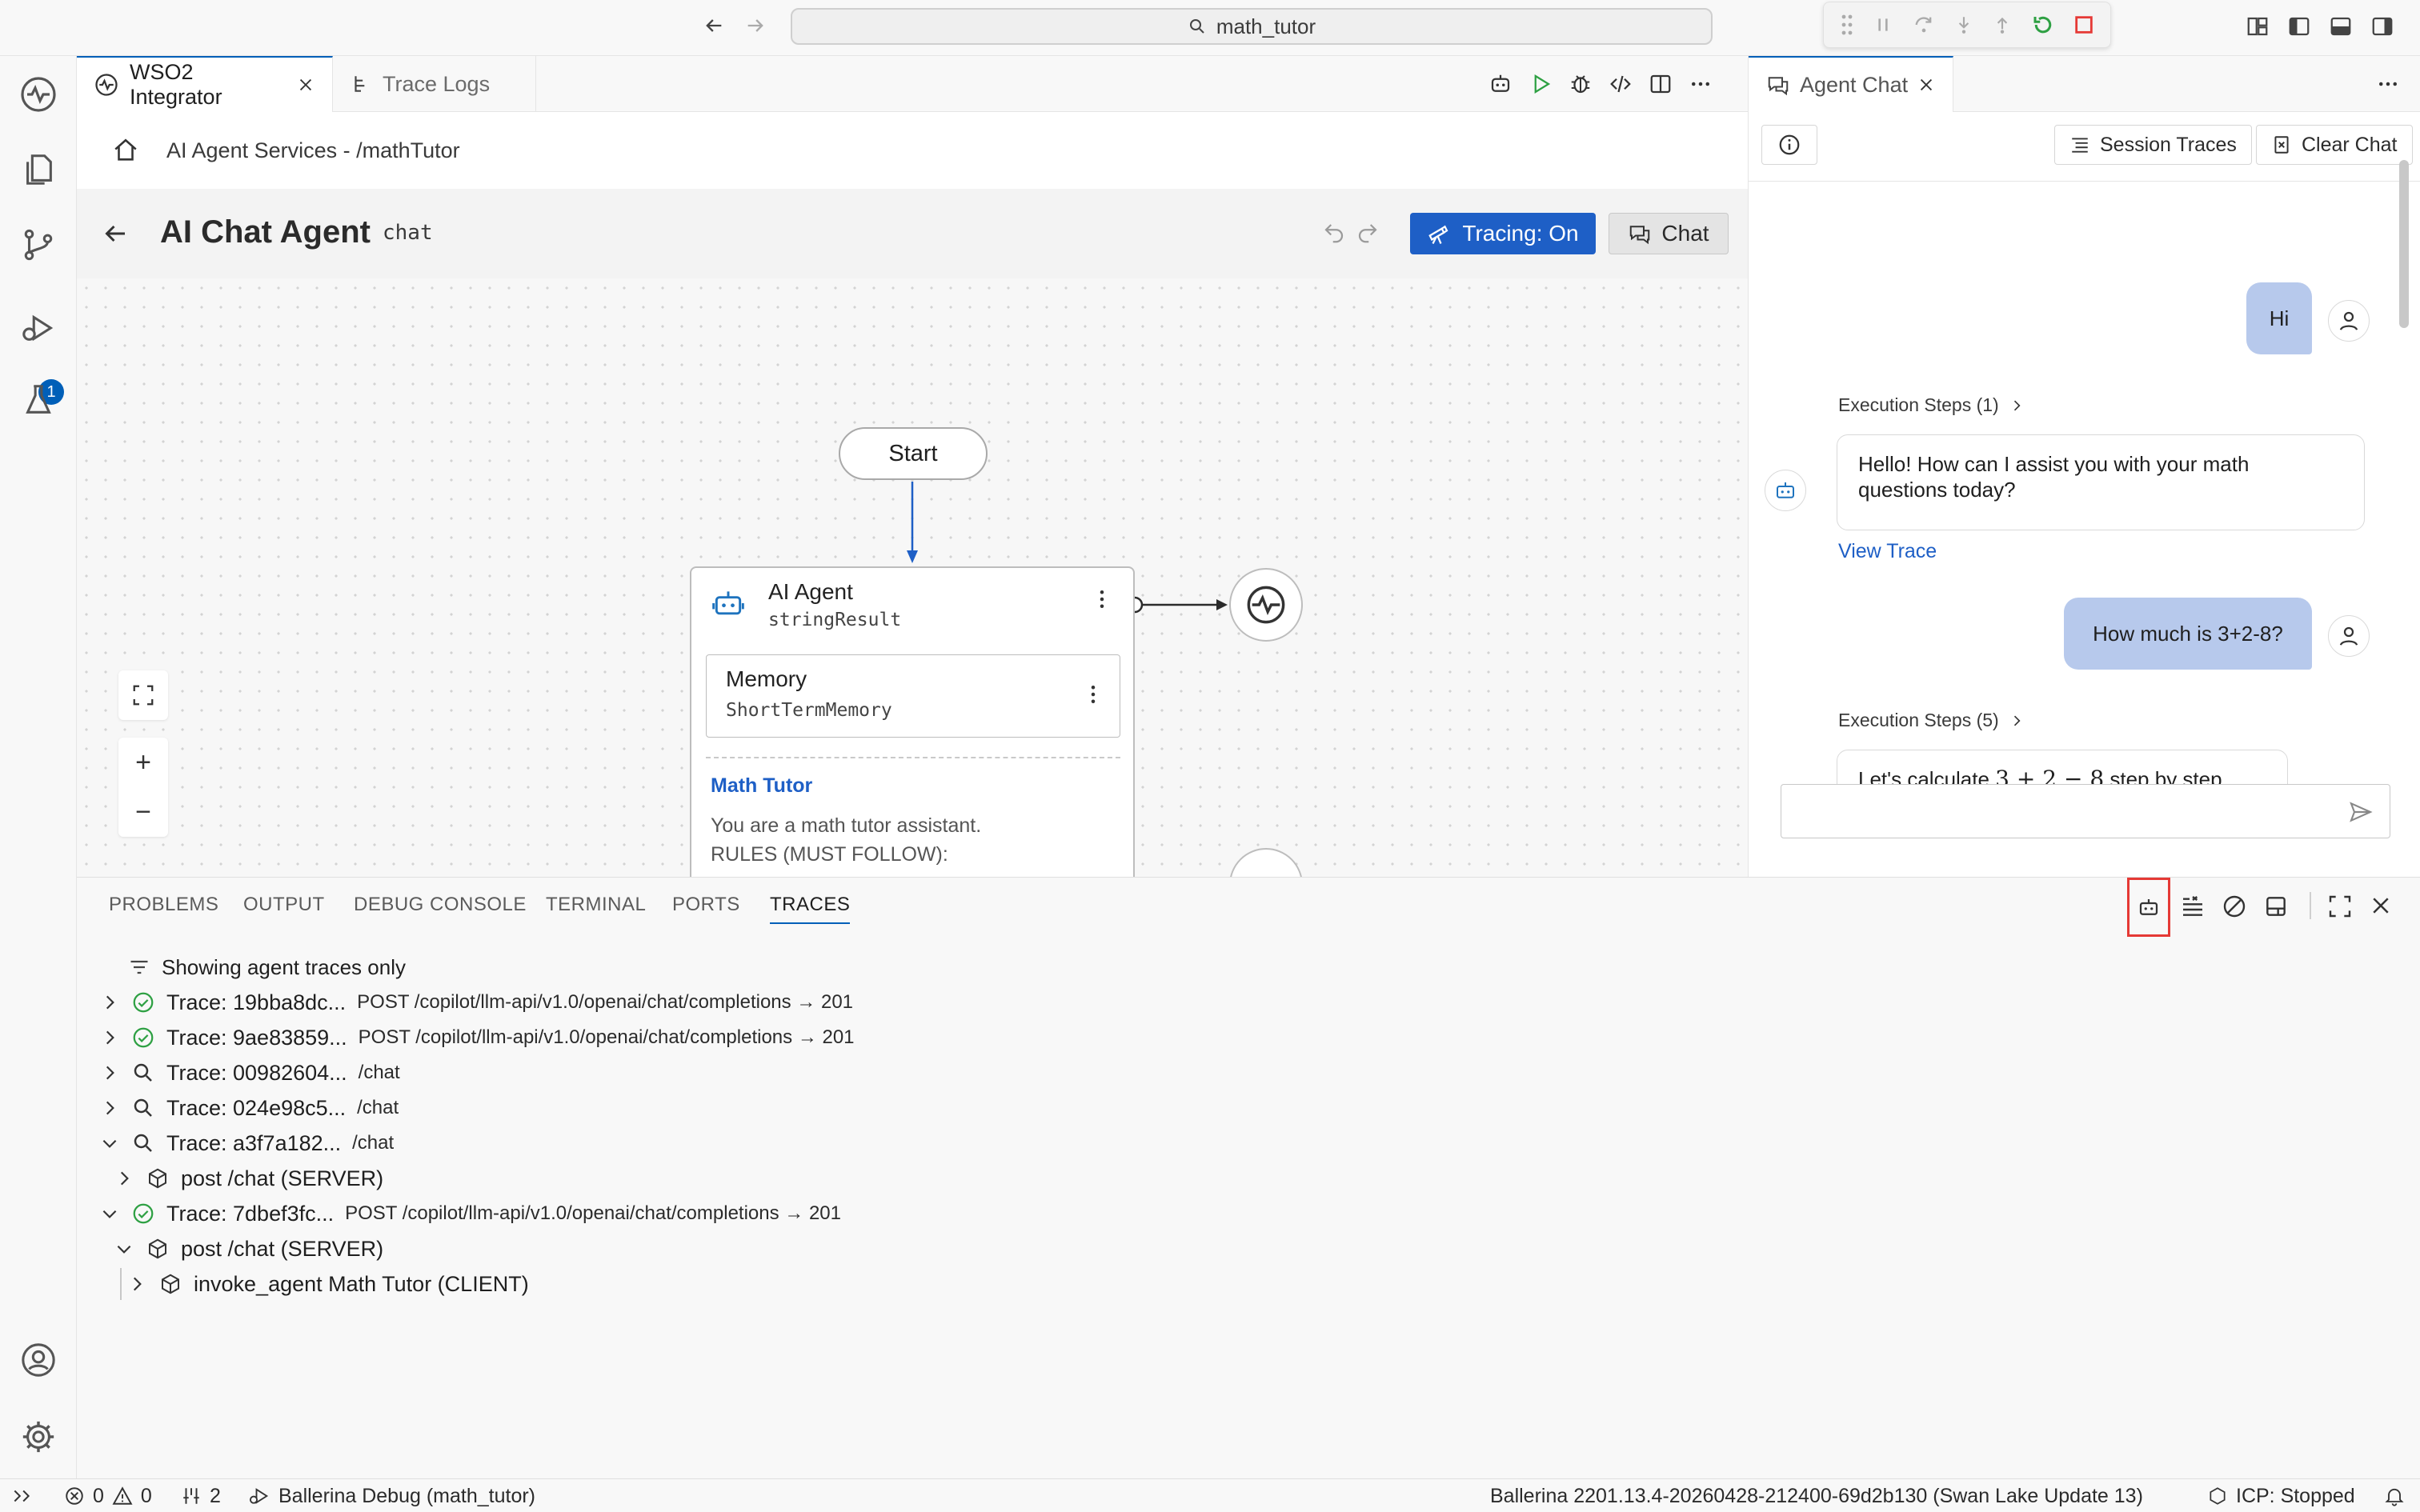 This screenshot has height=1512, width=2420. Describe the element at coordinates (249, 1108) in the screenshot. I see `trace-row: Trace: 024e98c5... /chat` at that location.